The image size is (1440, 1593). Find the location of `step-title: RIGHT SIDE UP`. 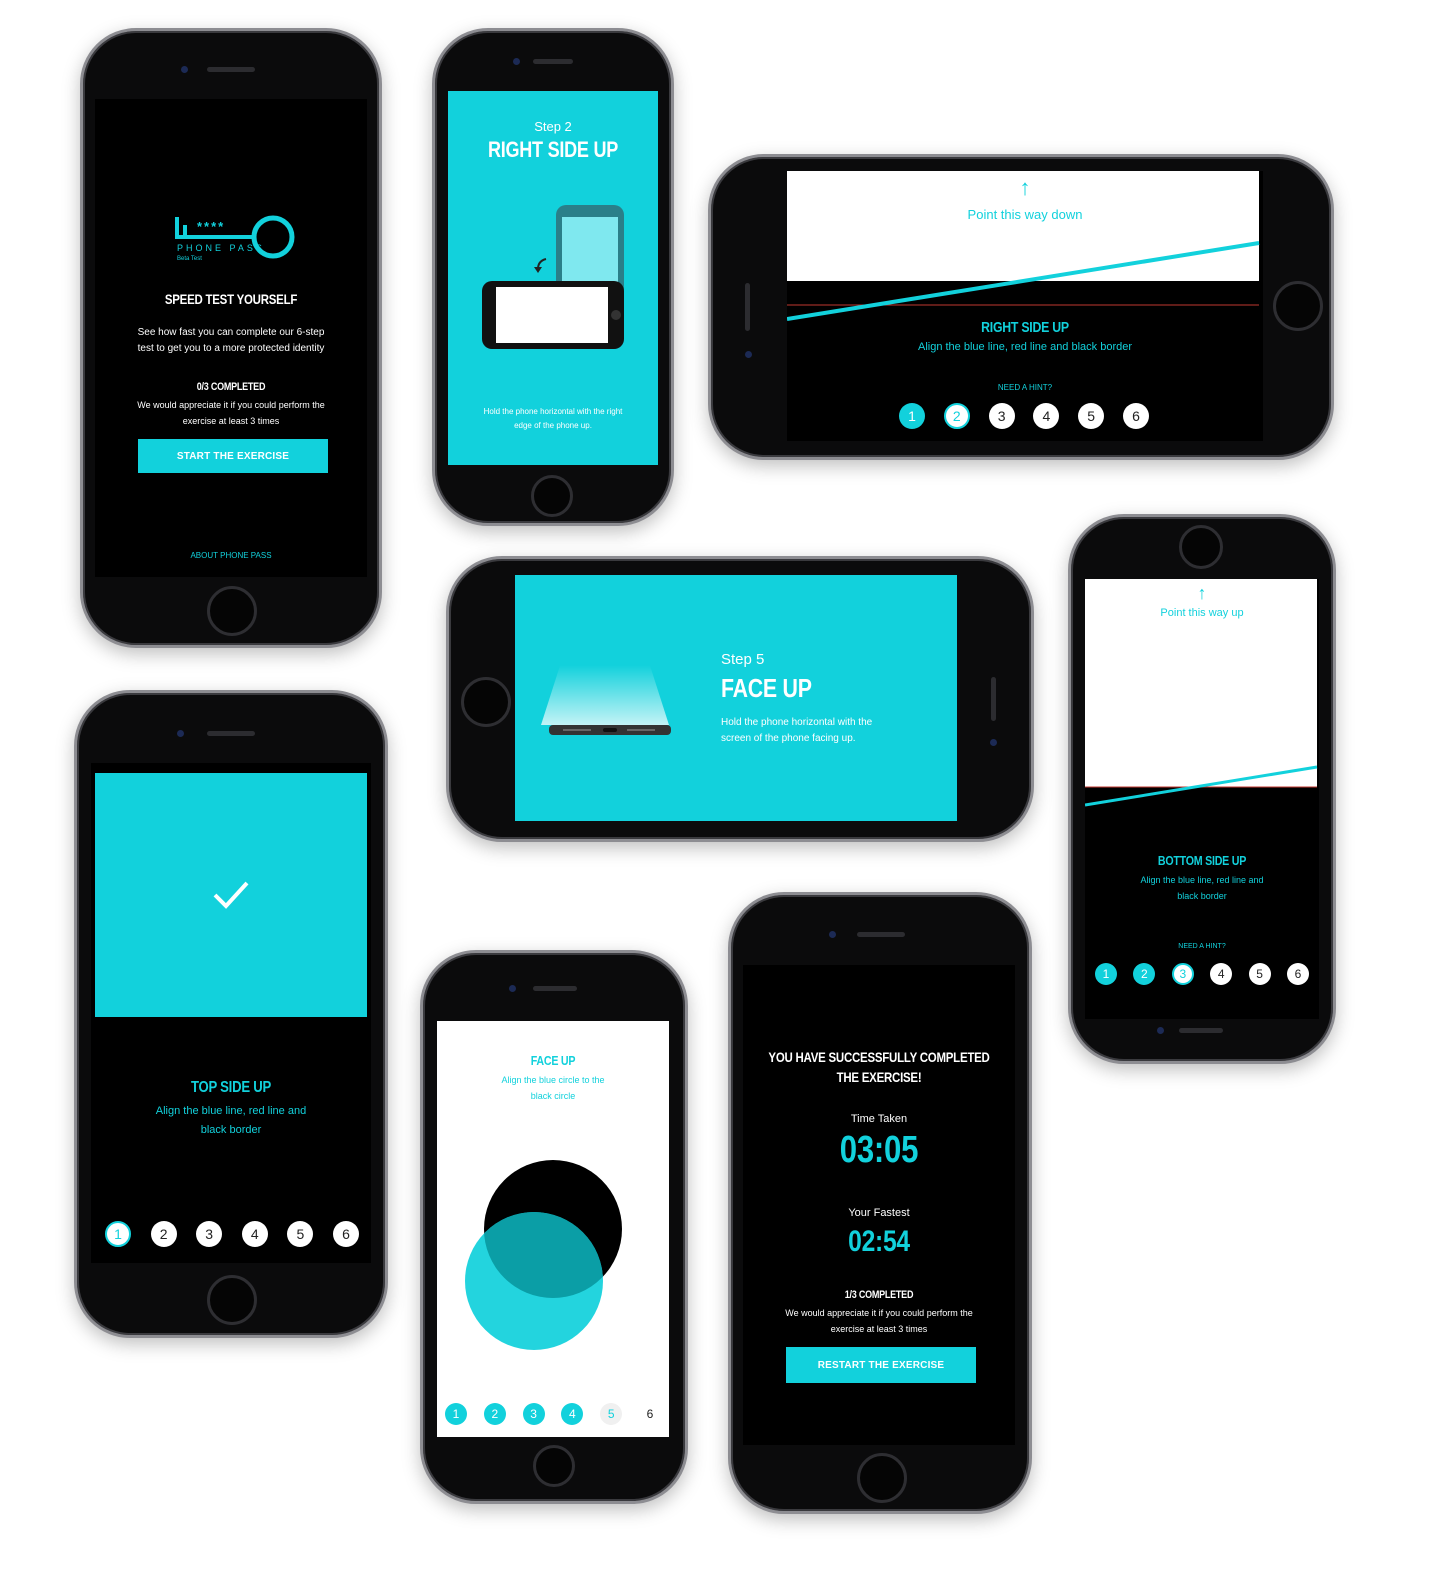

step-title: RIGHT SIDE UP is located at coordinates (553, 149).